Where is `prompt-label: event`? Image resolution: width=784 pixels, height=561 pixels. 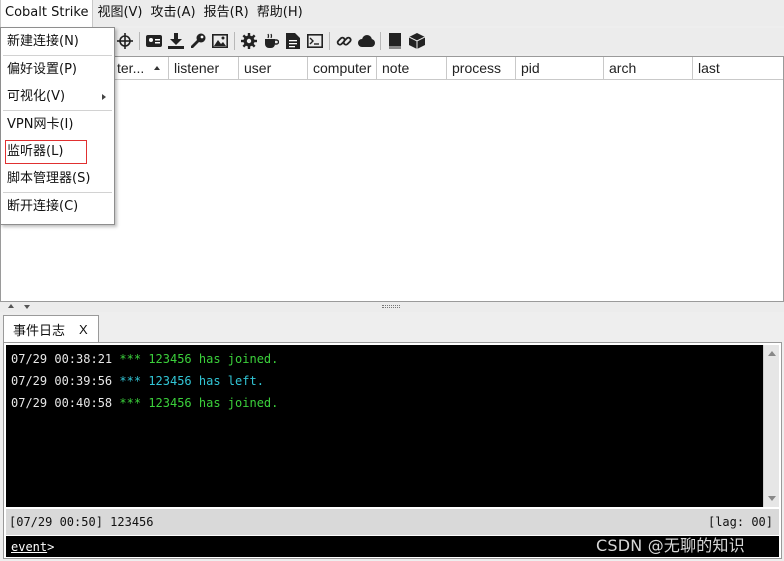 prompt-label: event is located at coordinates (29, 546).